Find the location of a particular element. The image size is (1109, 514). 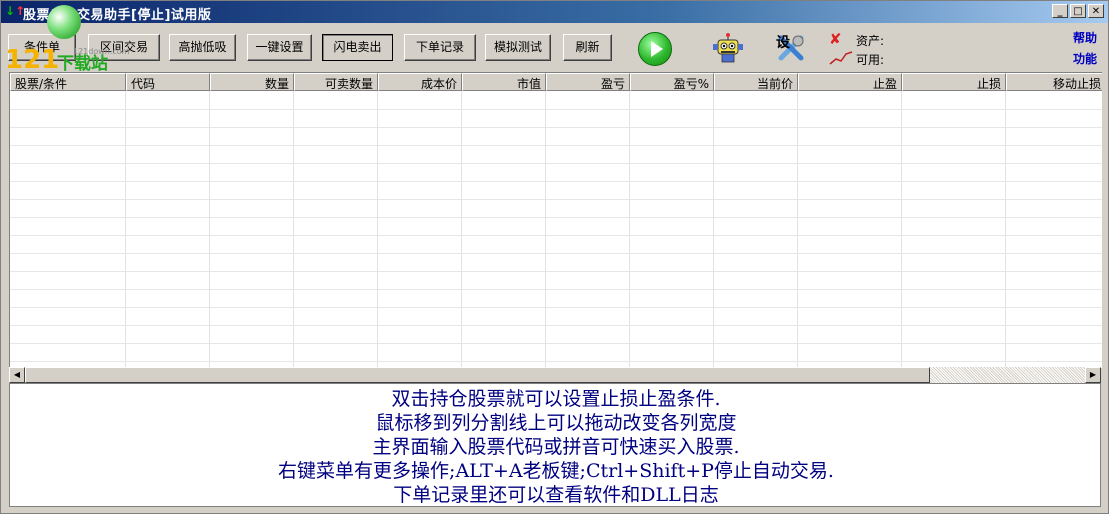

high-sell-low-buy-button: 高抛低吸 is located at coordinates (202, 47).